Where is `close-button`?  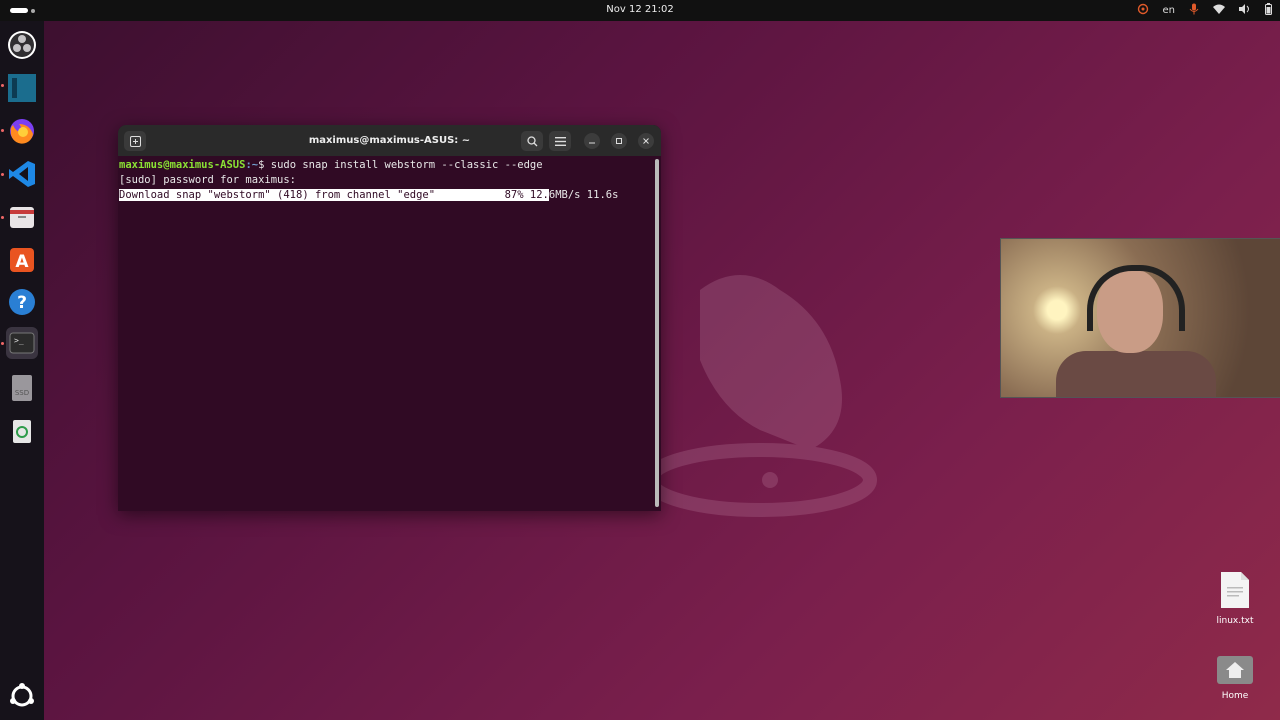 close-button is located at coordinates (646, 141).